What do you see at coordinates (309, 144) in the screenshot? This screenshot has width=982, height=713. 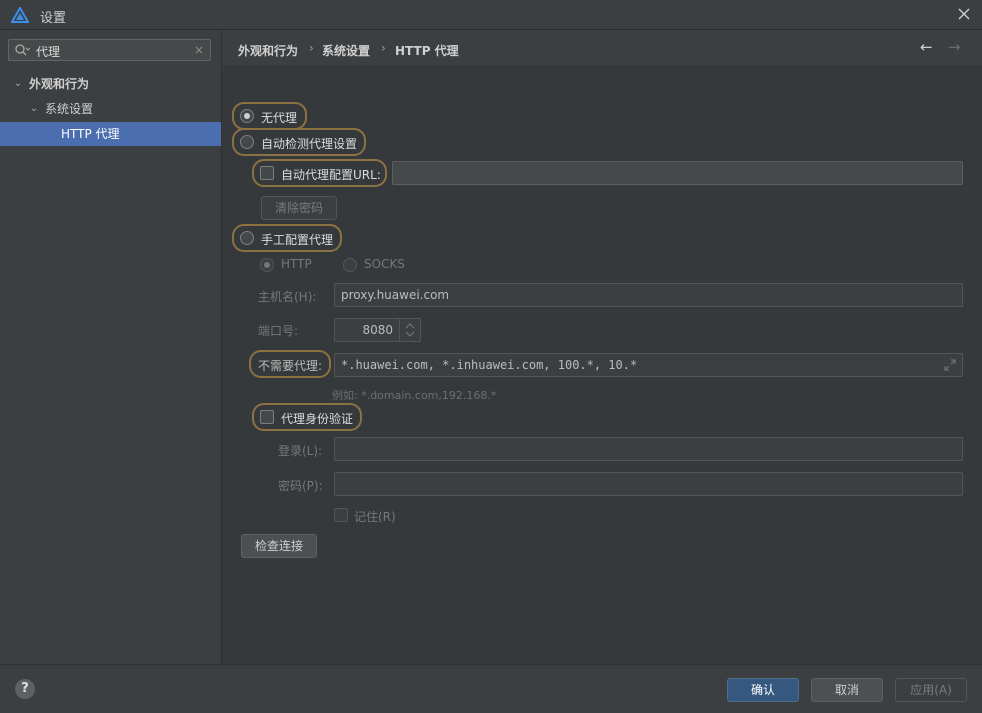 I see `auto-detect-label: 自动检测代理设置` at bounding box center [309, 144].